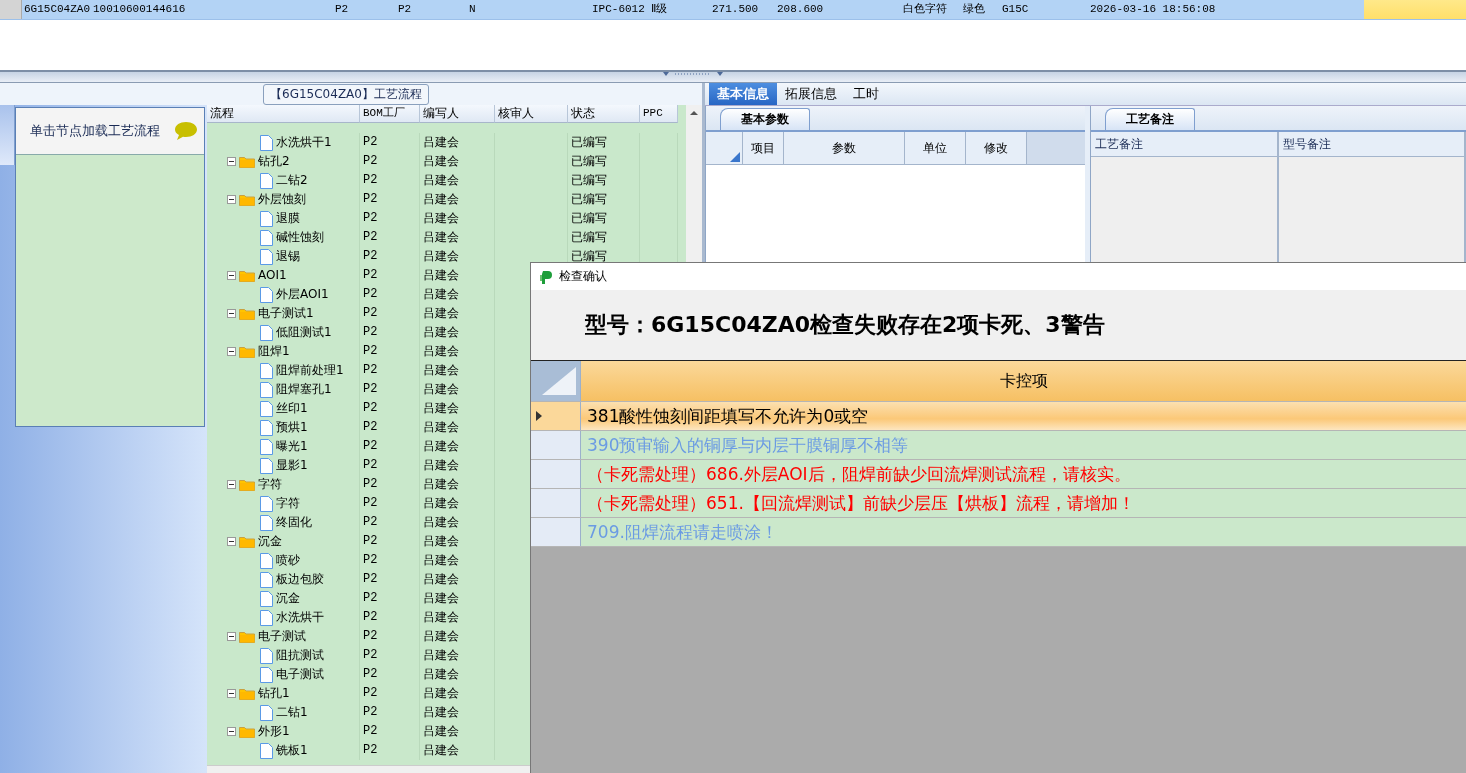 Image resolution: width=1466 pixels, height=773 pixels. Describe the element at coordinates (935, 148) in the screenshot. I see `column-header: 单位` at that location.